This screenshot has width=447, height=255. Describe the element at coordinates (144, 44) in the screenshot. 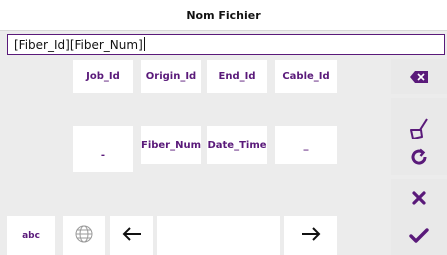

I see `text-caret` at that location.